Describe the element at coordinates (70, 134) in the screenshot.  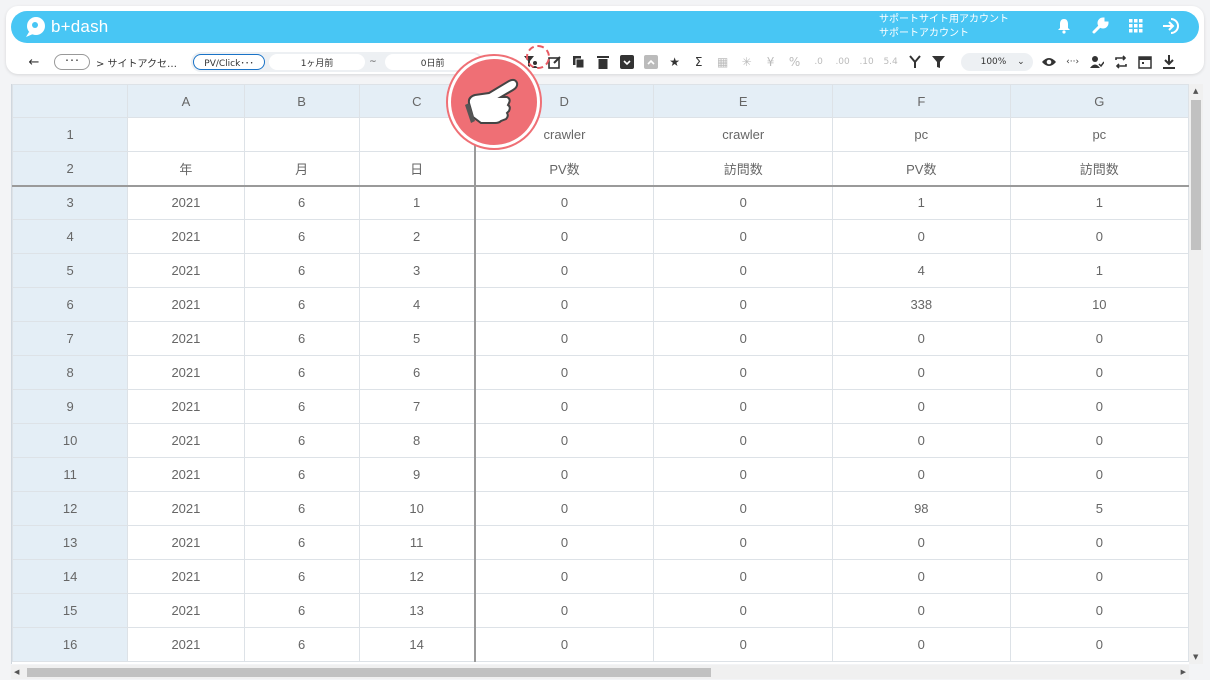
I see `row-header: 1` at that location.